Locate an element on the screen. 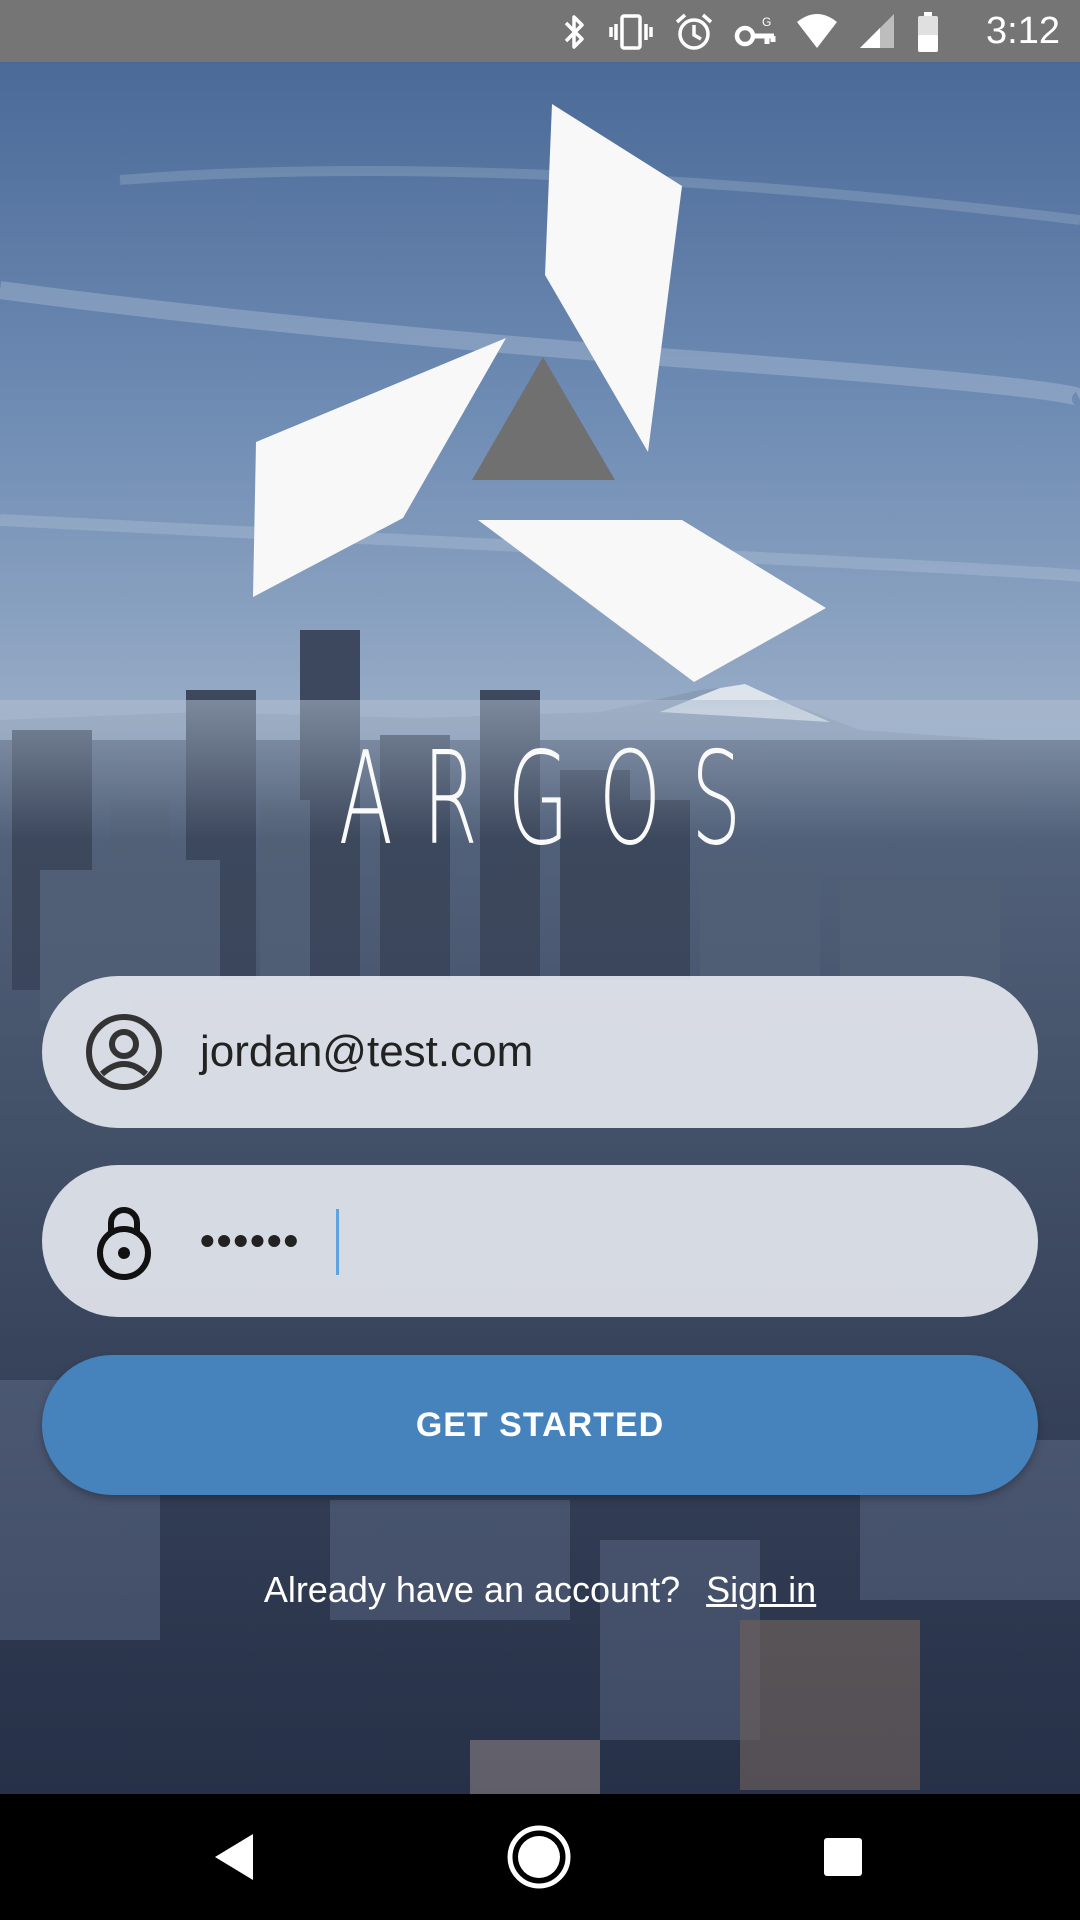 The width and height of the screenshot is (1080, 1920). home-icon is located at coordinates (539, 1857).